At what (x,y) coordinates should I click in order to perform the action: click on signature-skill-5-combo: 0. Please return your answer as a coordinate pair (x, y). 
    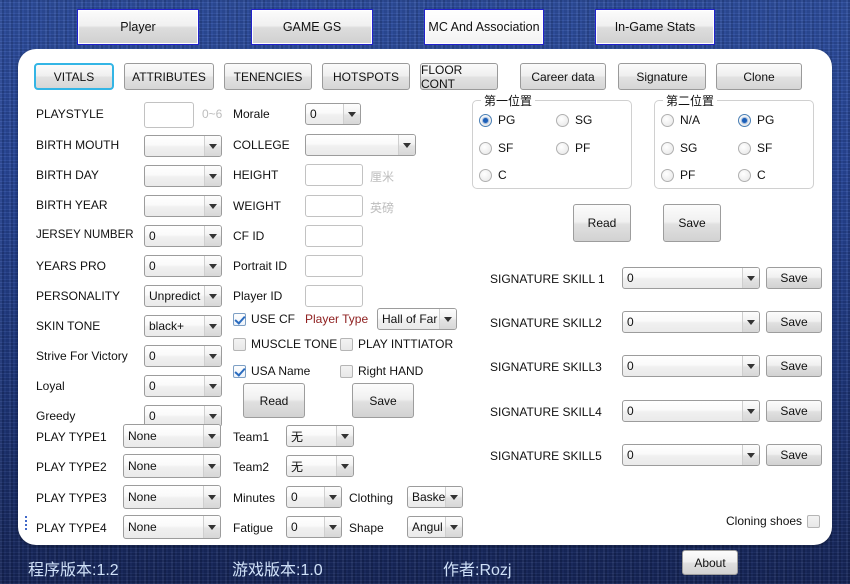
    Looking at the image, I should click on (691, 455).